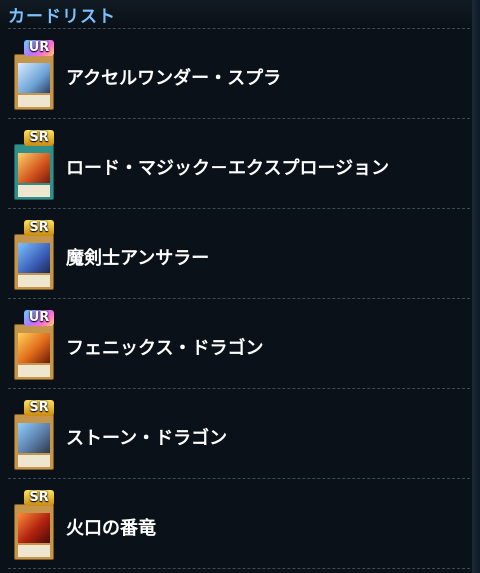  I want to click on card-name: ロード・マジック－エクスプロージョン, so click(227, 167).